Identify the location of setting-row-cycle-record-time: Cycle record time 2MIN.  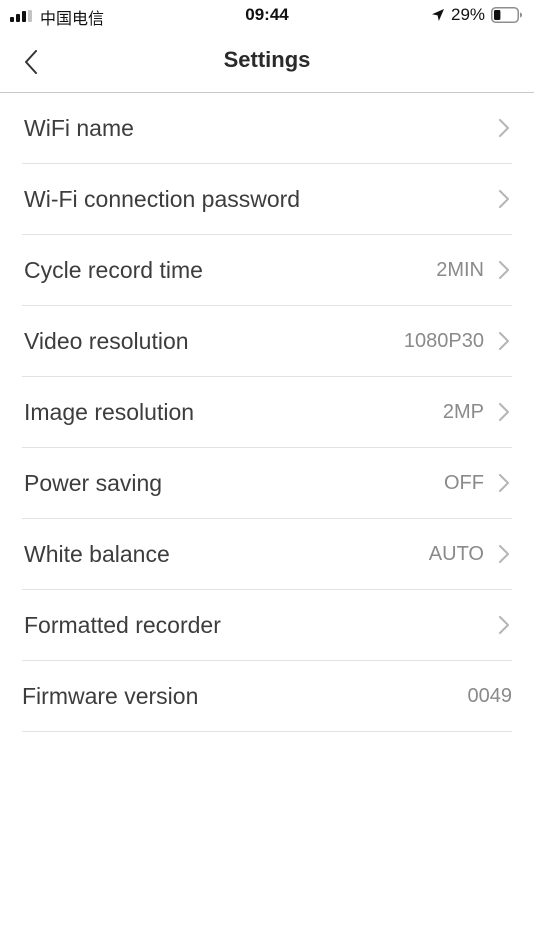
(267, 270).